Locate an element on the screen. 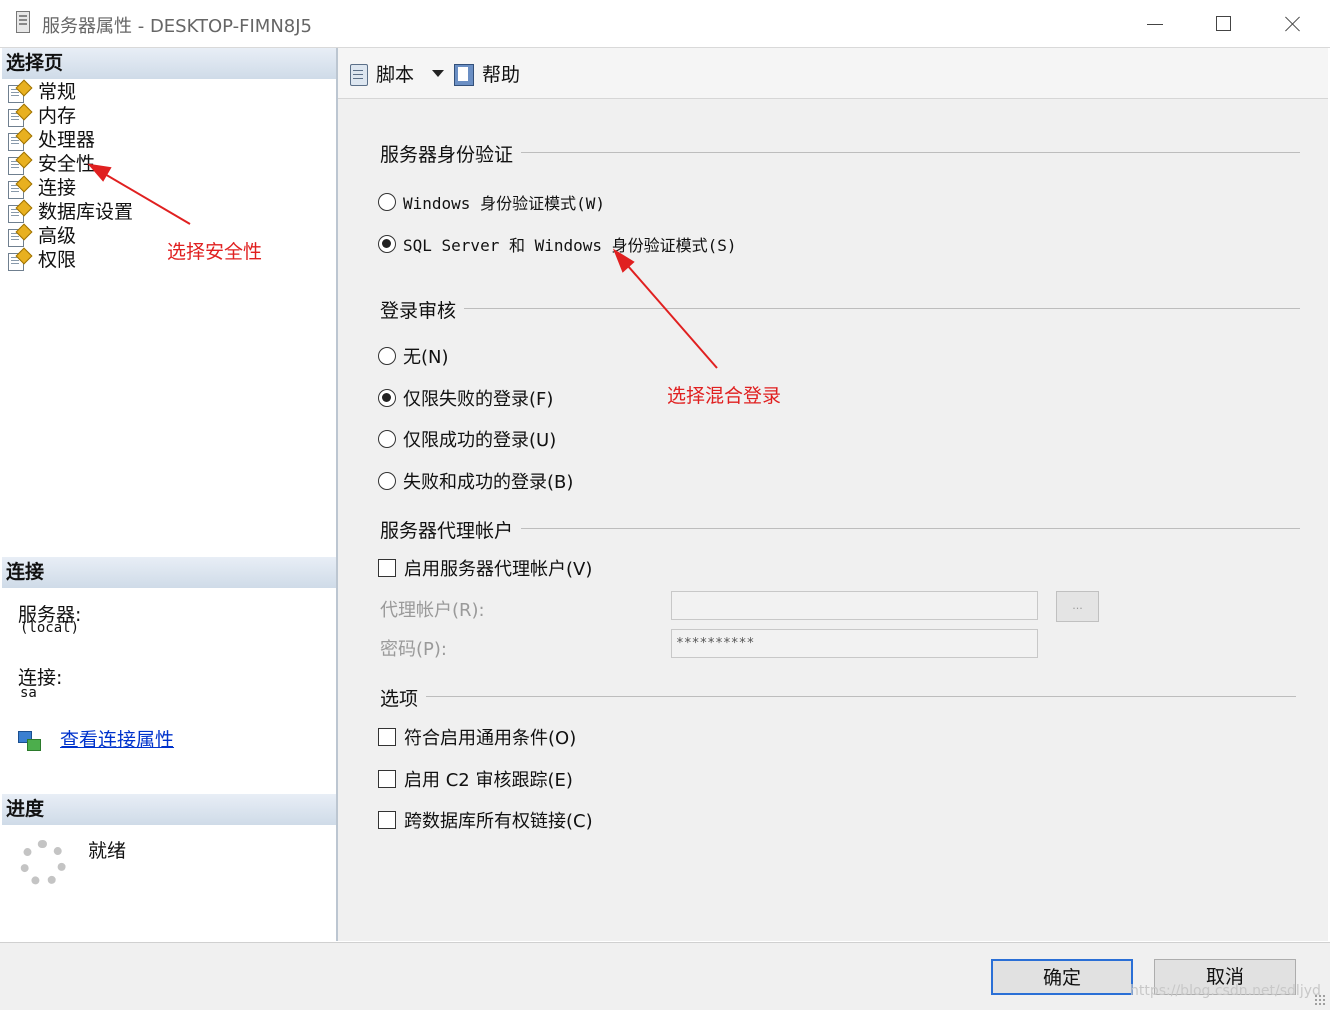 This screenshot has height=1010, width=1330. audit-failed-radio is located at coordinates (387, 398).